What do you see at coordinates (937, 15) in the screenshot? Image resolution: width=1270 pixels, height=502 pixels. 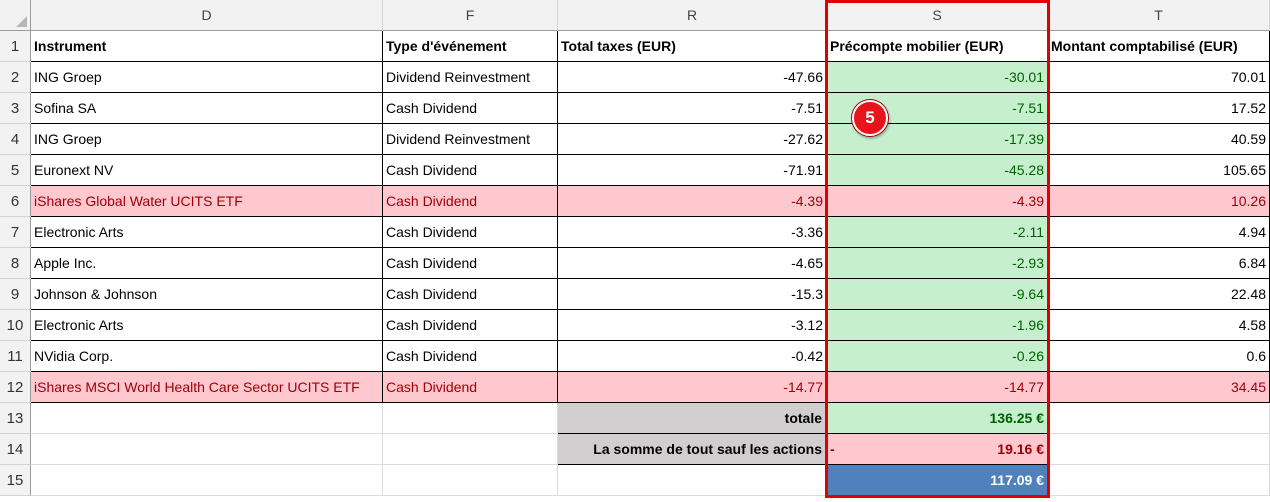 I see `column-header-s: S` at bounding box center [937, 15].